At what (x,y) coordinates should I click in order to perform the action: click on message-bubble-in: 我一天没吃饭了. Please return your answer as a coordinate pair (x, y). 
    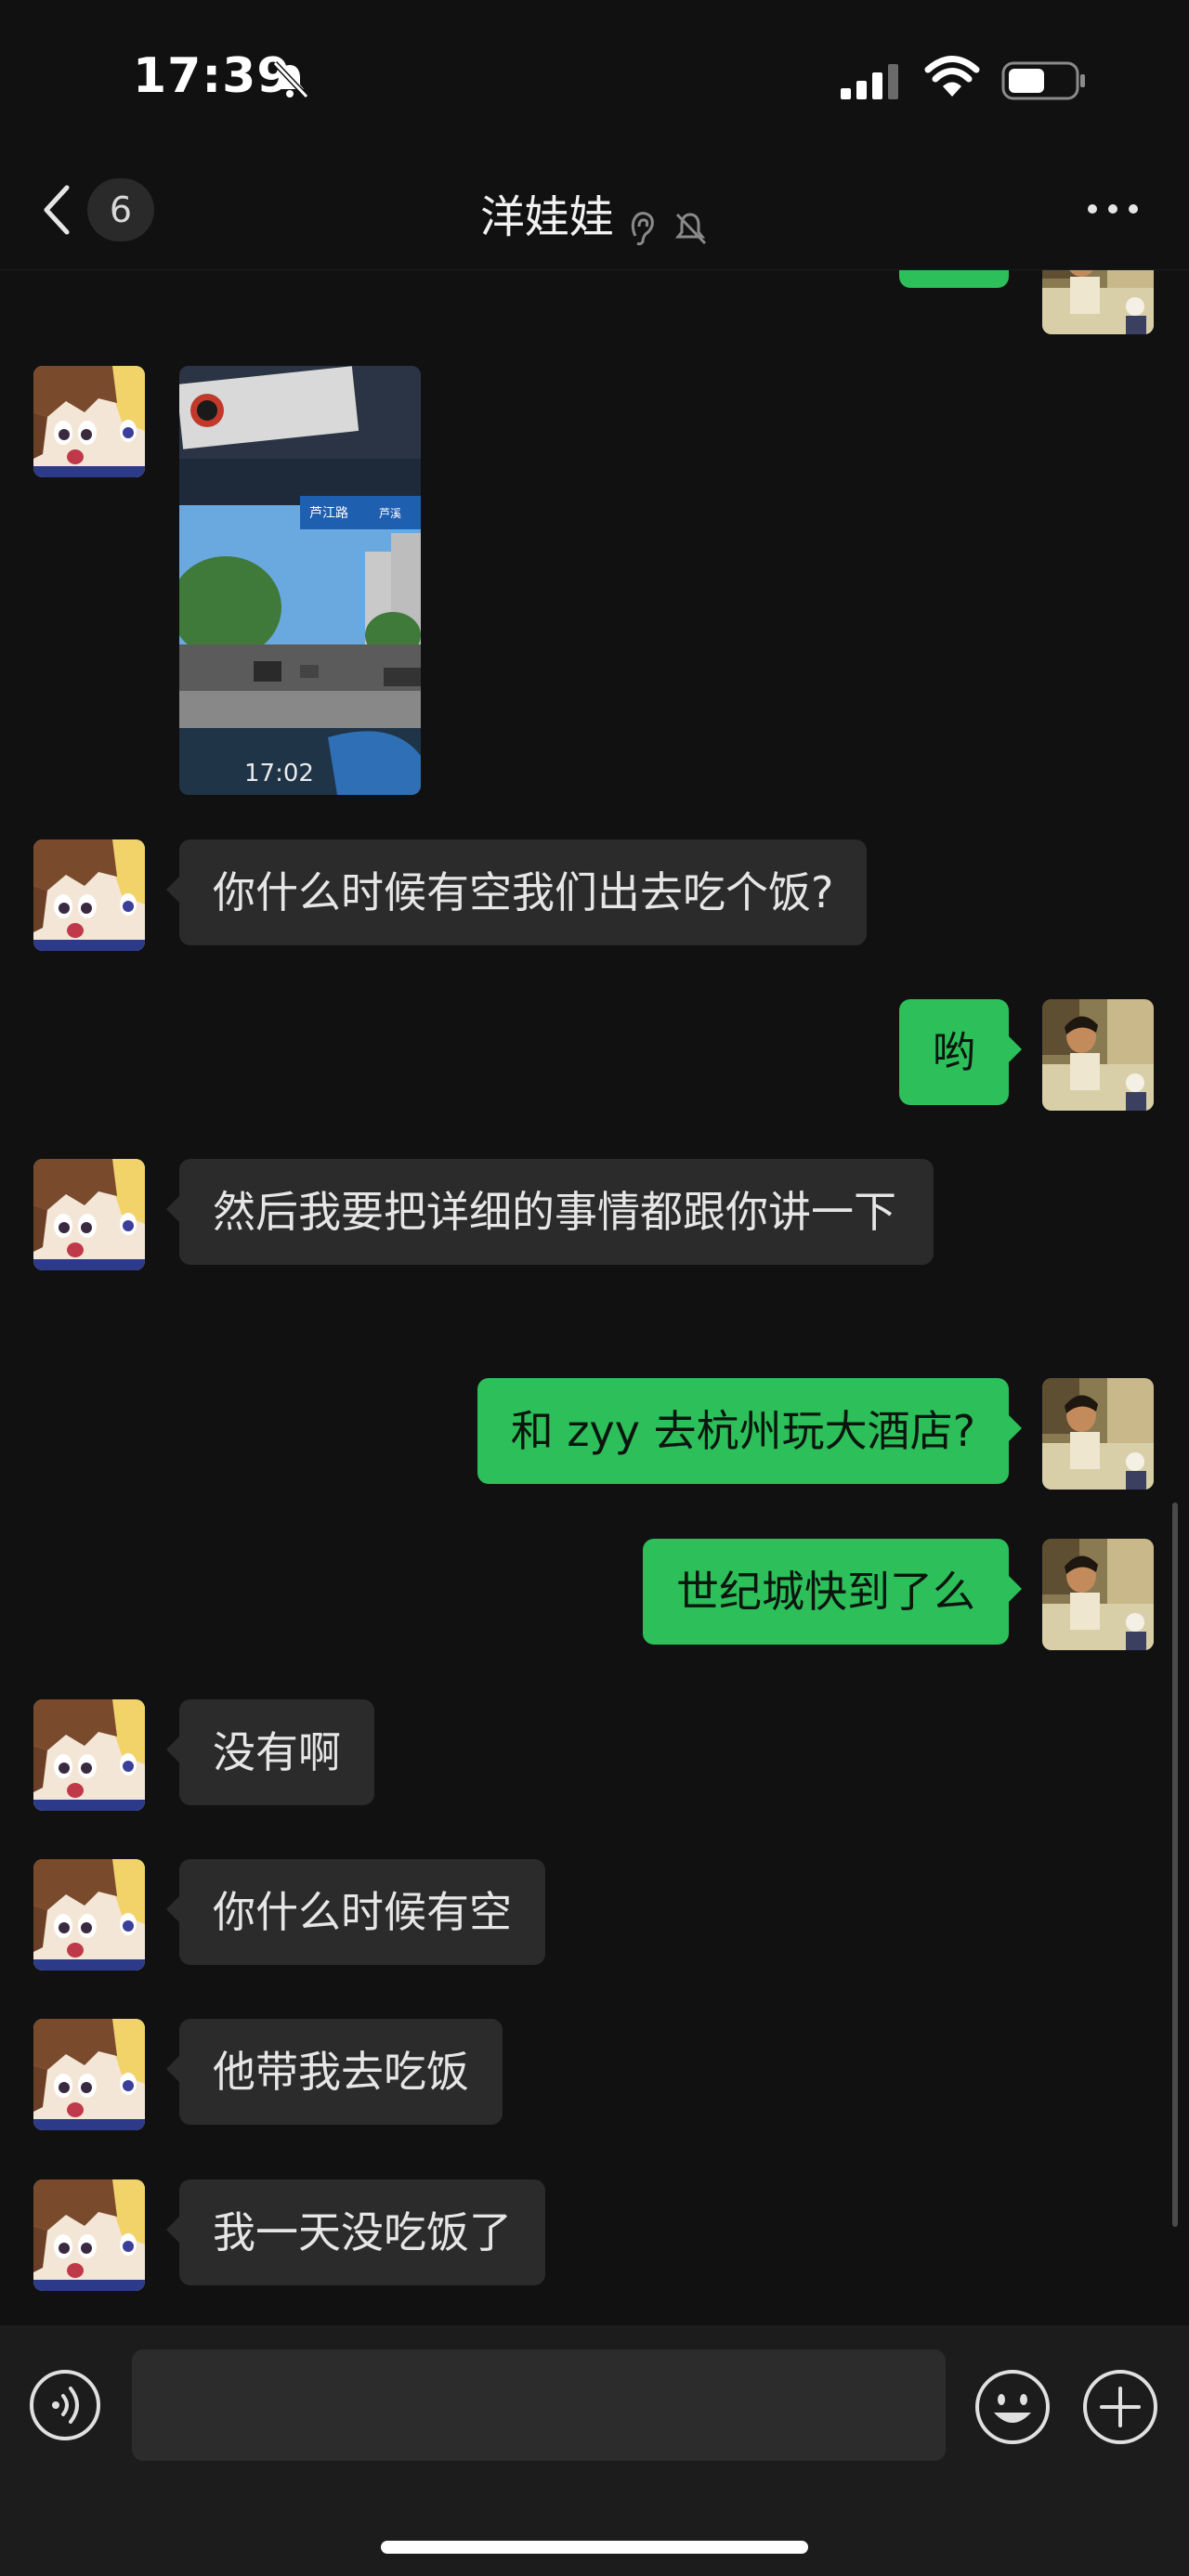
    Looking at the image, I should click on (356, 2232).